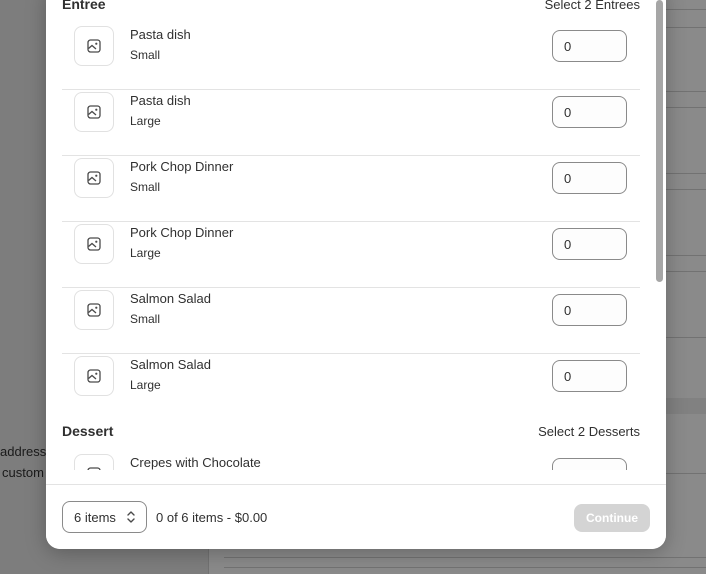  I want to click on items-count-select: 6 items, so click(104, 517).